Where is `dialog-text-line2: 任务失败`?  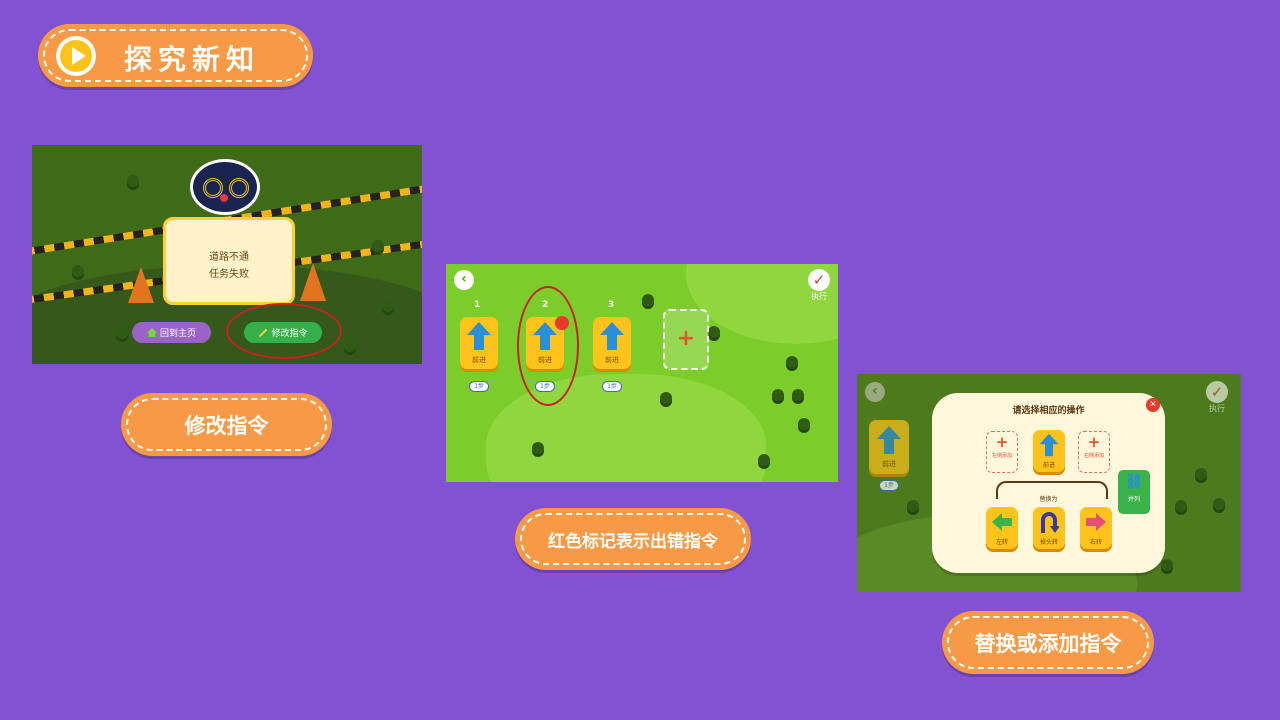 dialog-text-line2: 任务失败 is located at coordinates (229, 274).